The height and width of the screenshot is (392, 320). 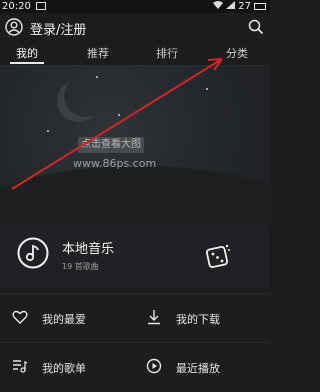 What do you see at coordinates (256, 27) in the screenshot?
I see `search-icon` at bounding box center [256, 27].